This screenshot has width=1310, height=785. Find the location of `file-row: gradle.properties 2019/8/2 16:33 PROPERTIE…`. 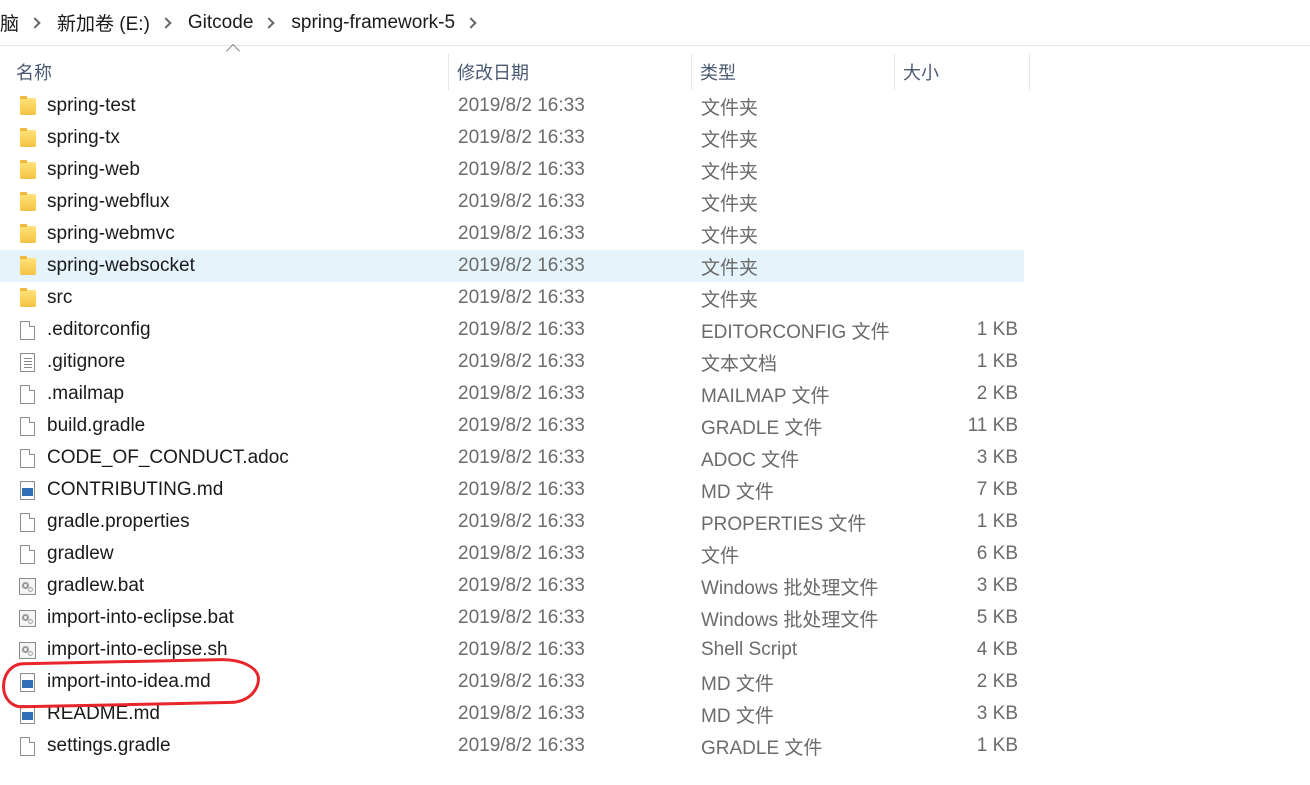

file-row: gradle.properties 2019/8/2 16:33 PROPERTIE… is located at coordinates (512, 522).